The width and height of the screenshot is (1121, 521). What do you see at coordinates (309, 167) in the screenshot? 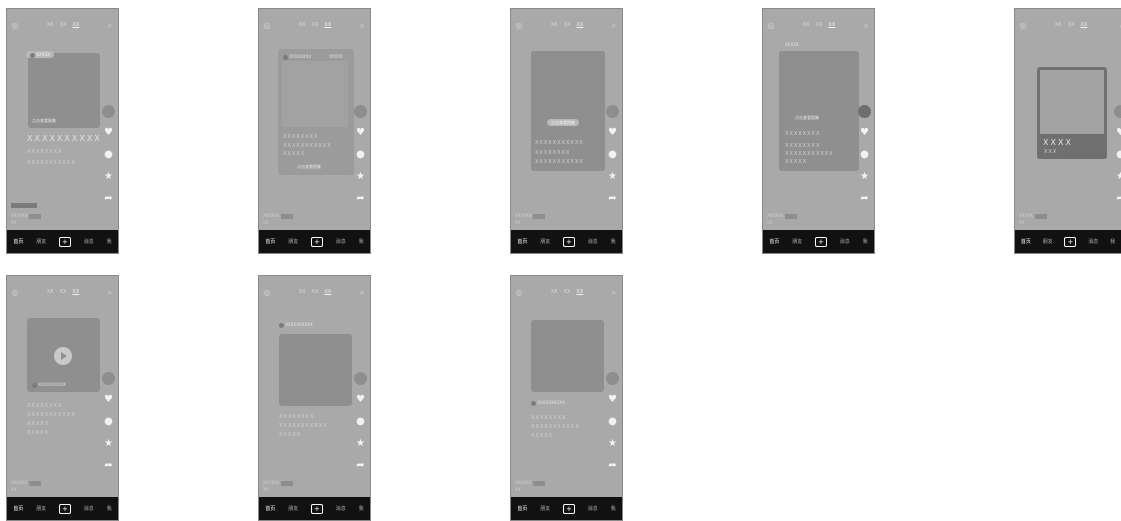
I see `gallery-hint: 点击查看图集` at bounding box center [309, 167].